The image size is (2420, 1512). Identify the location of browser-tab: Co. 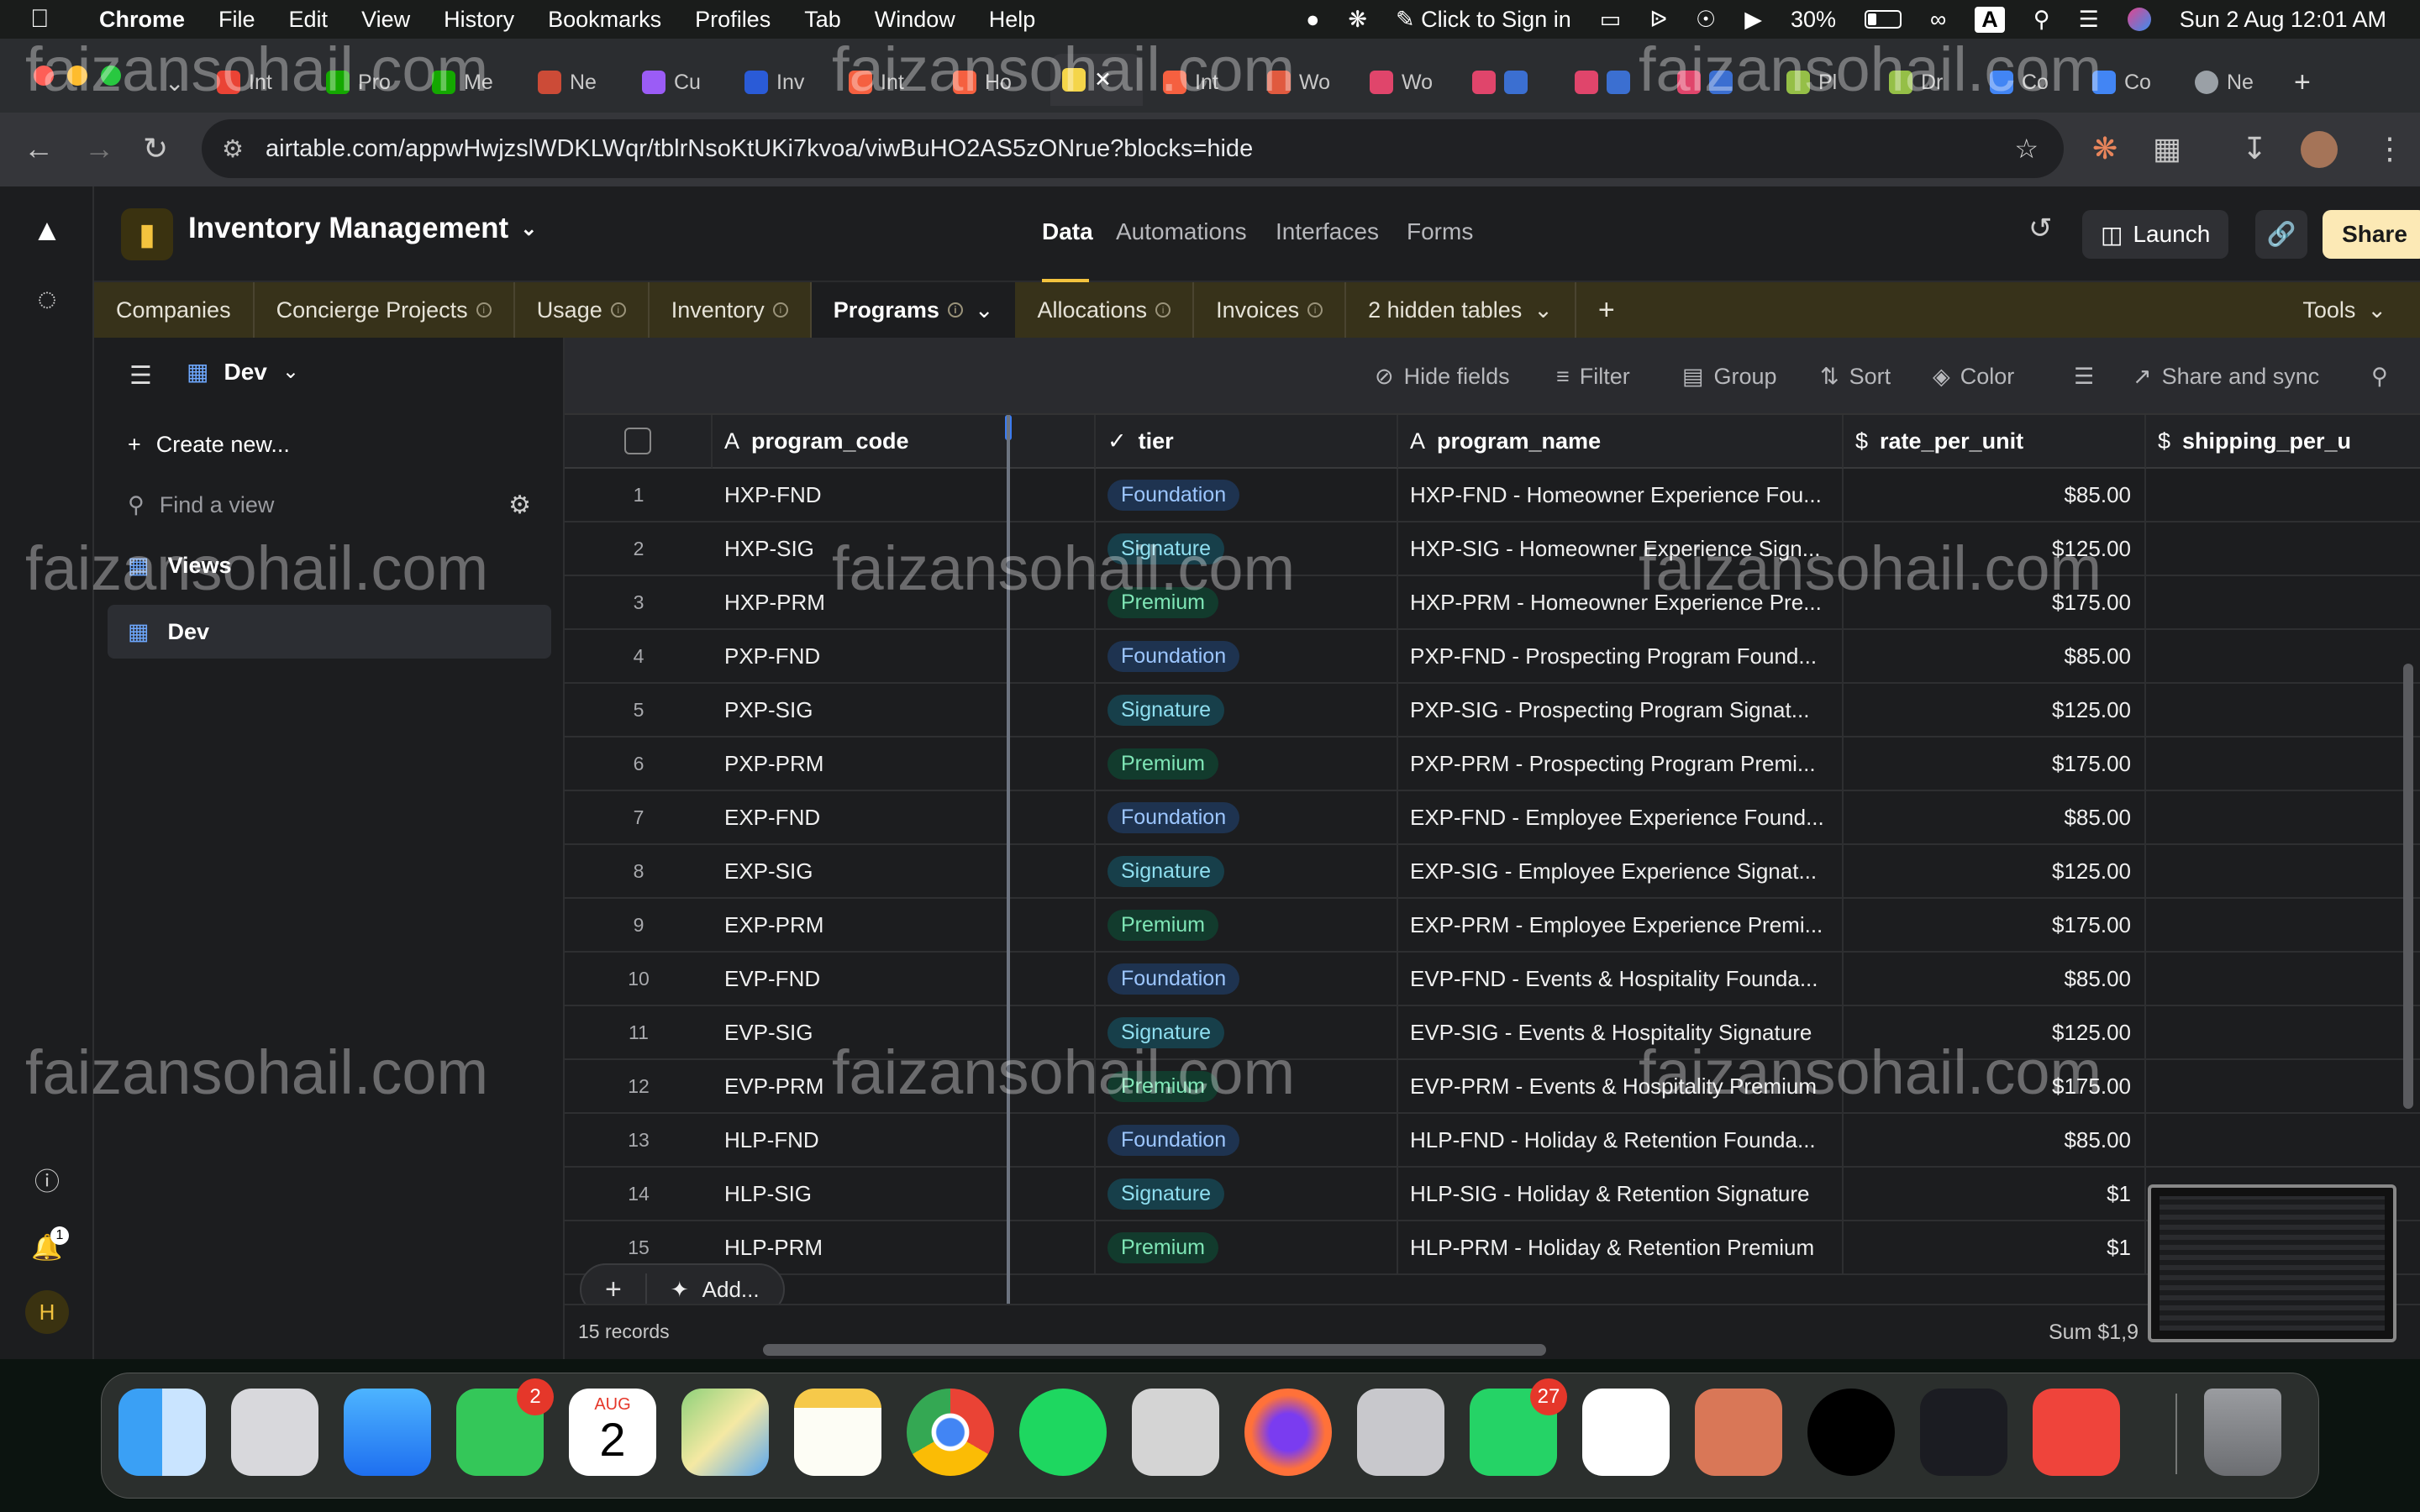
(2121, 82).